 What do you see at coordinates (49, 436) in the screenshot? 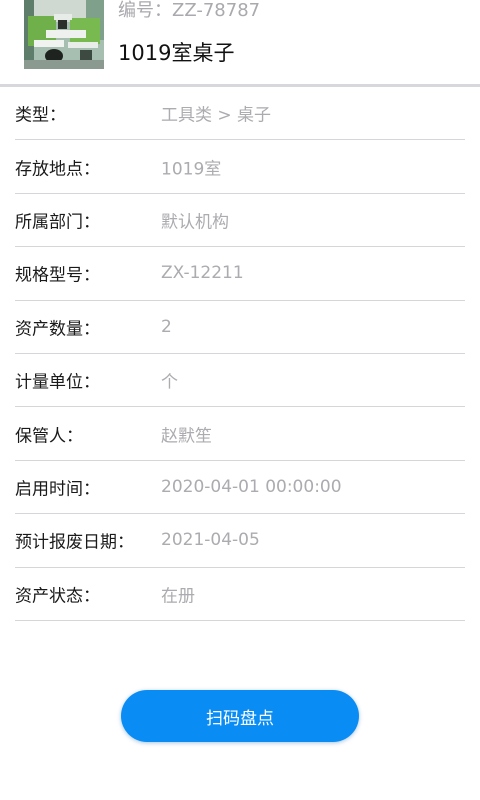
I see `field-label: 保管人：` at bounding box center [49, 436].